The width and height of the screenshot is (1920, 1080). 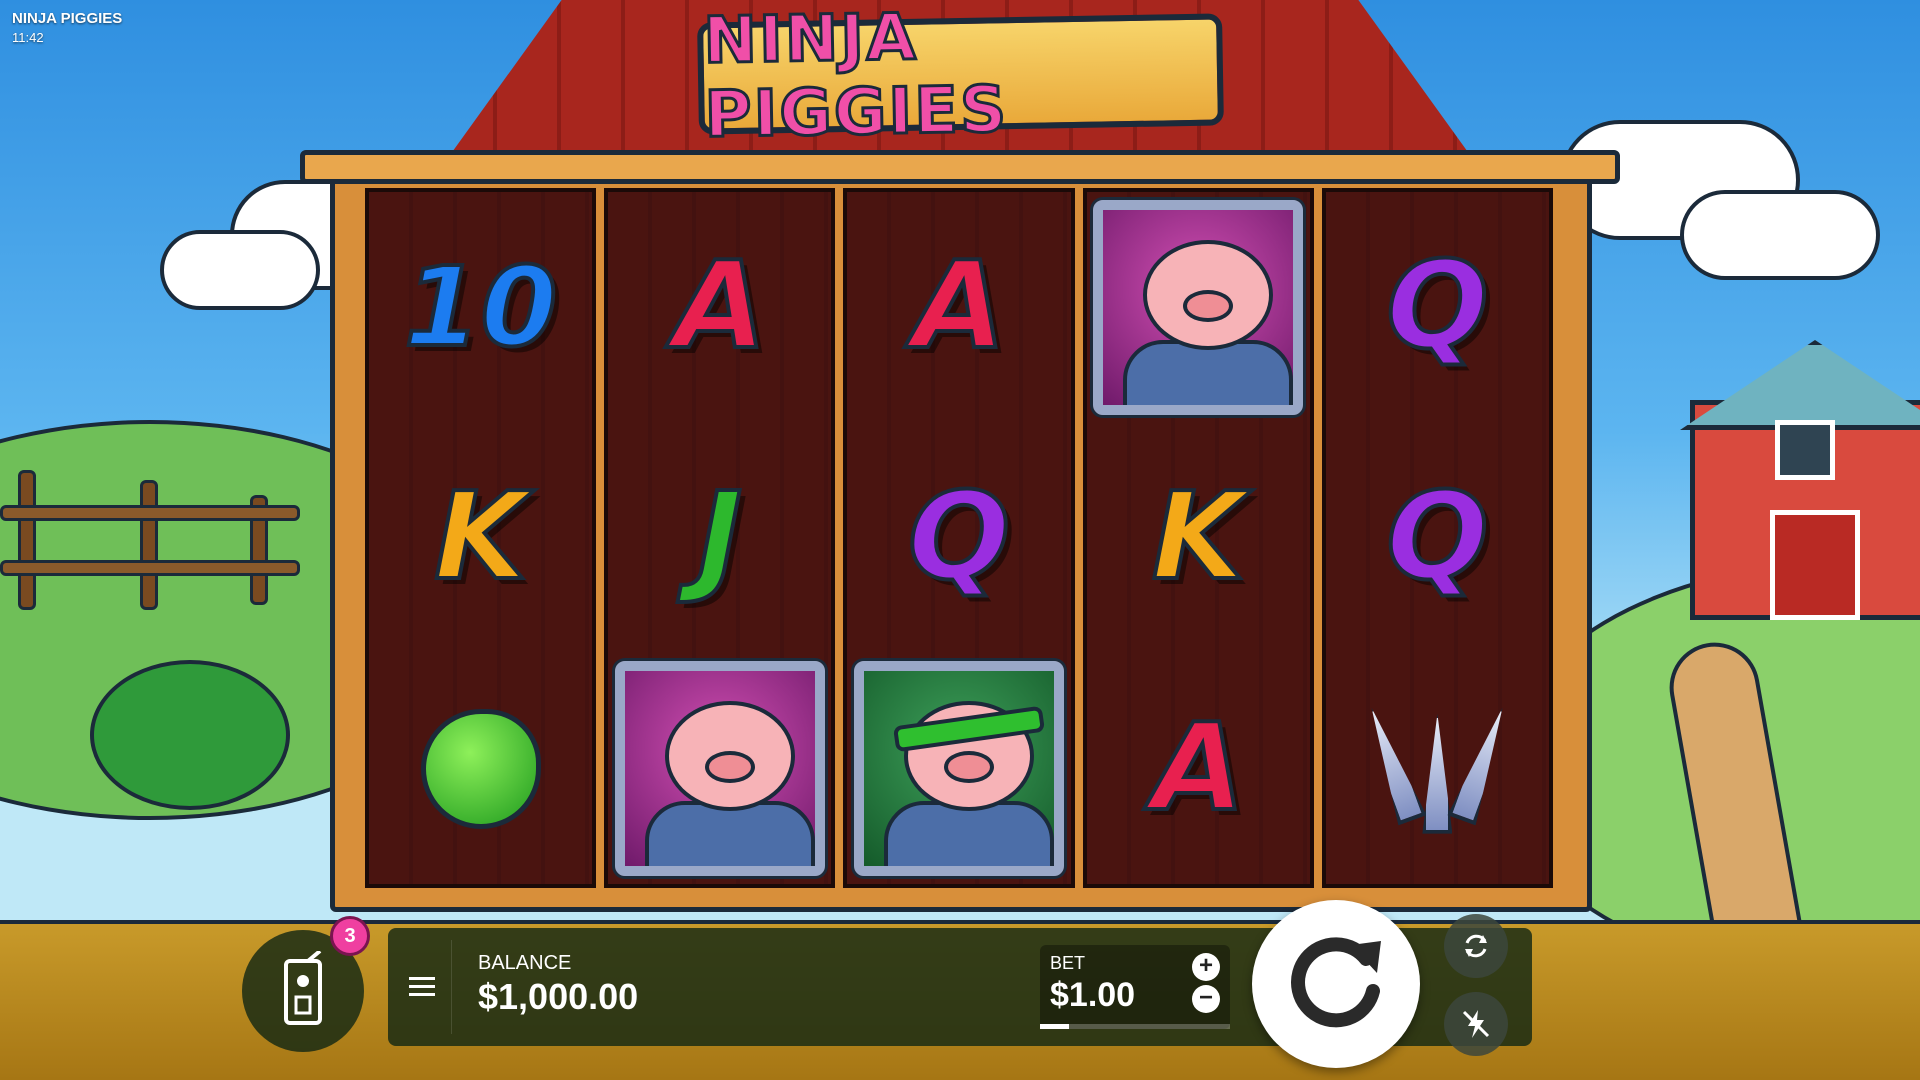 I want to click on bet-increase-button: +, so click(x=1206, y=967).